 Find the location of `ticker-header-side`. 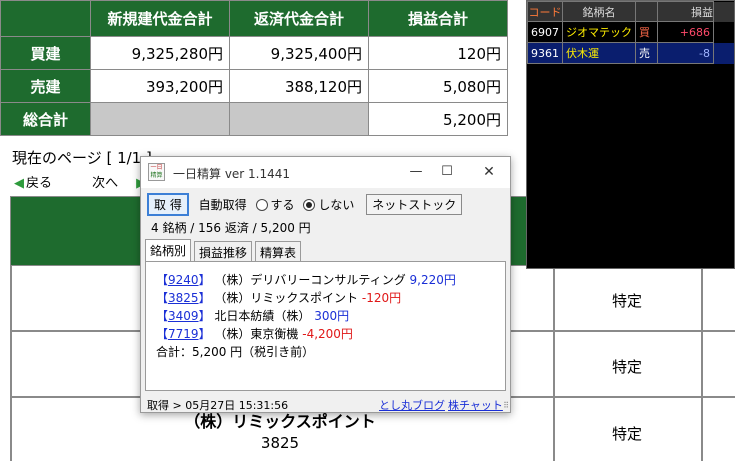

ticker-header-side is located at coordinates (646, 11).